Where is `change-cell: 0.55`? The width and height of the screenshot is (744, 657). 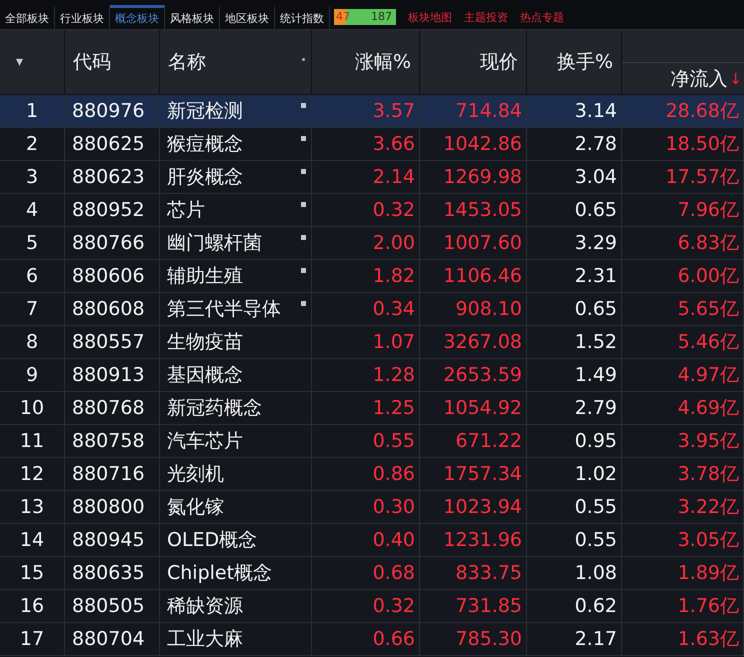 change-cell: 0.55 is located at coordinates (366, 441).